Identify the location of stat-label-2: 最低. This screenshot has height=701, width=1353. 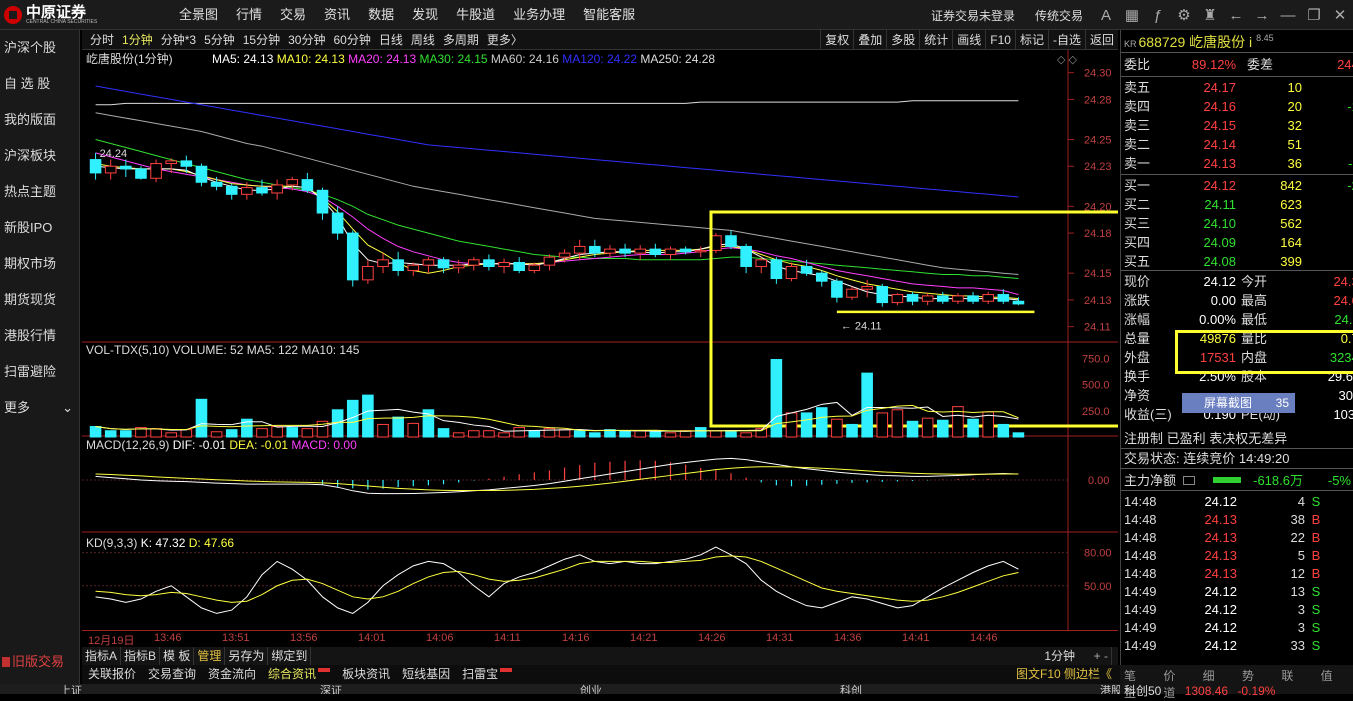
(1254, 319).